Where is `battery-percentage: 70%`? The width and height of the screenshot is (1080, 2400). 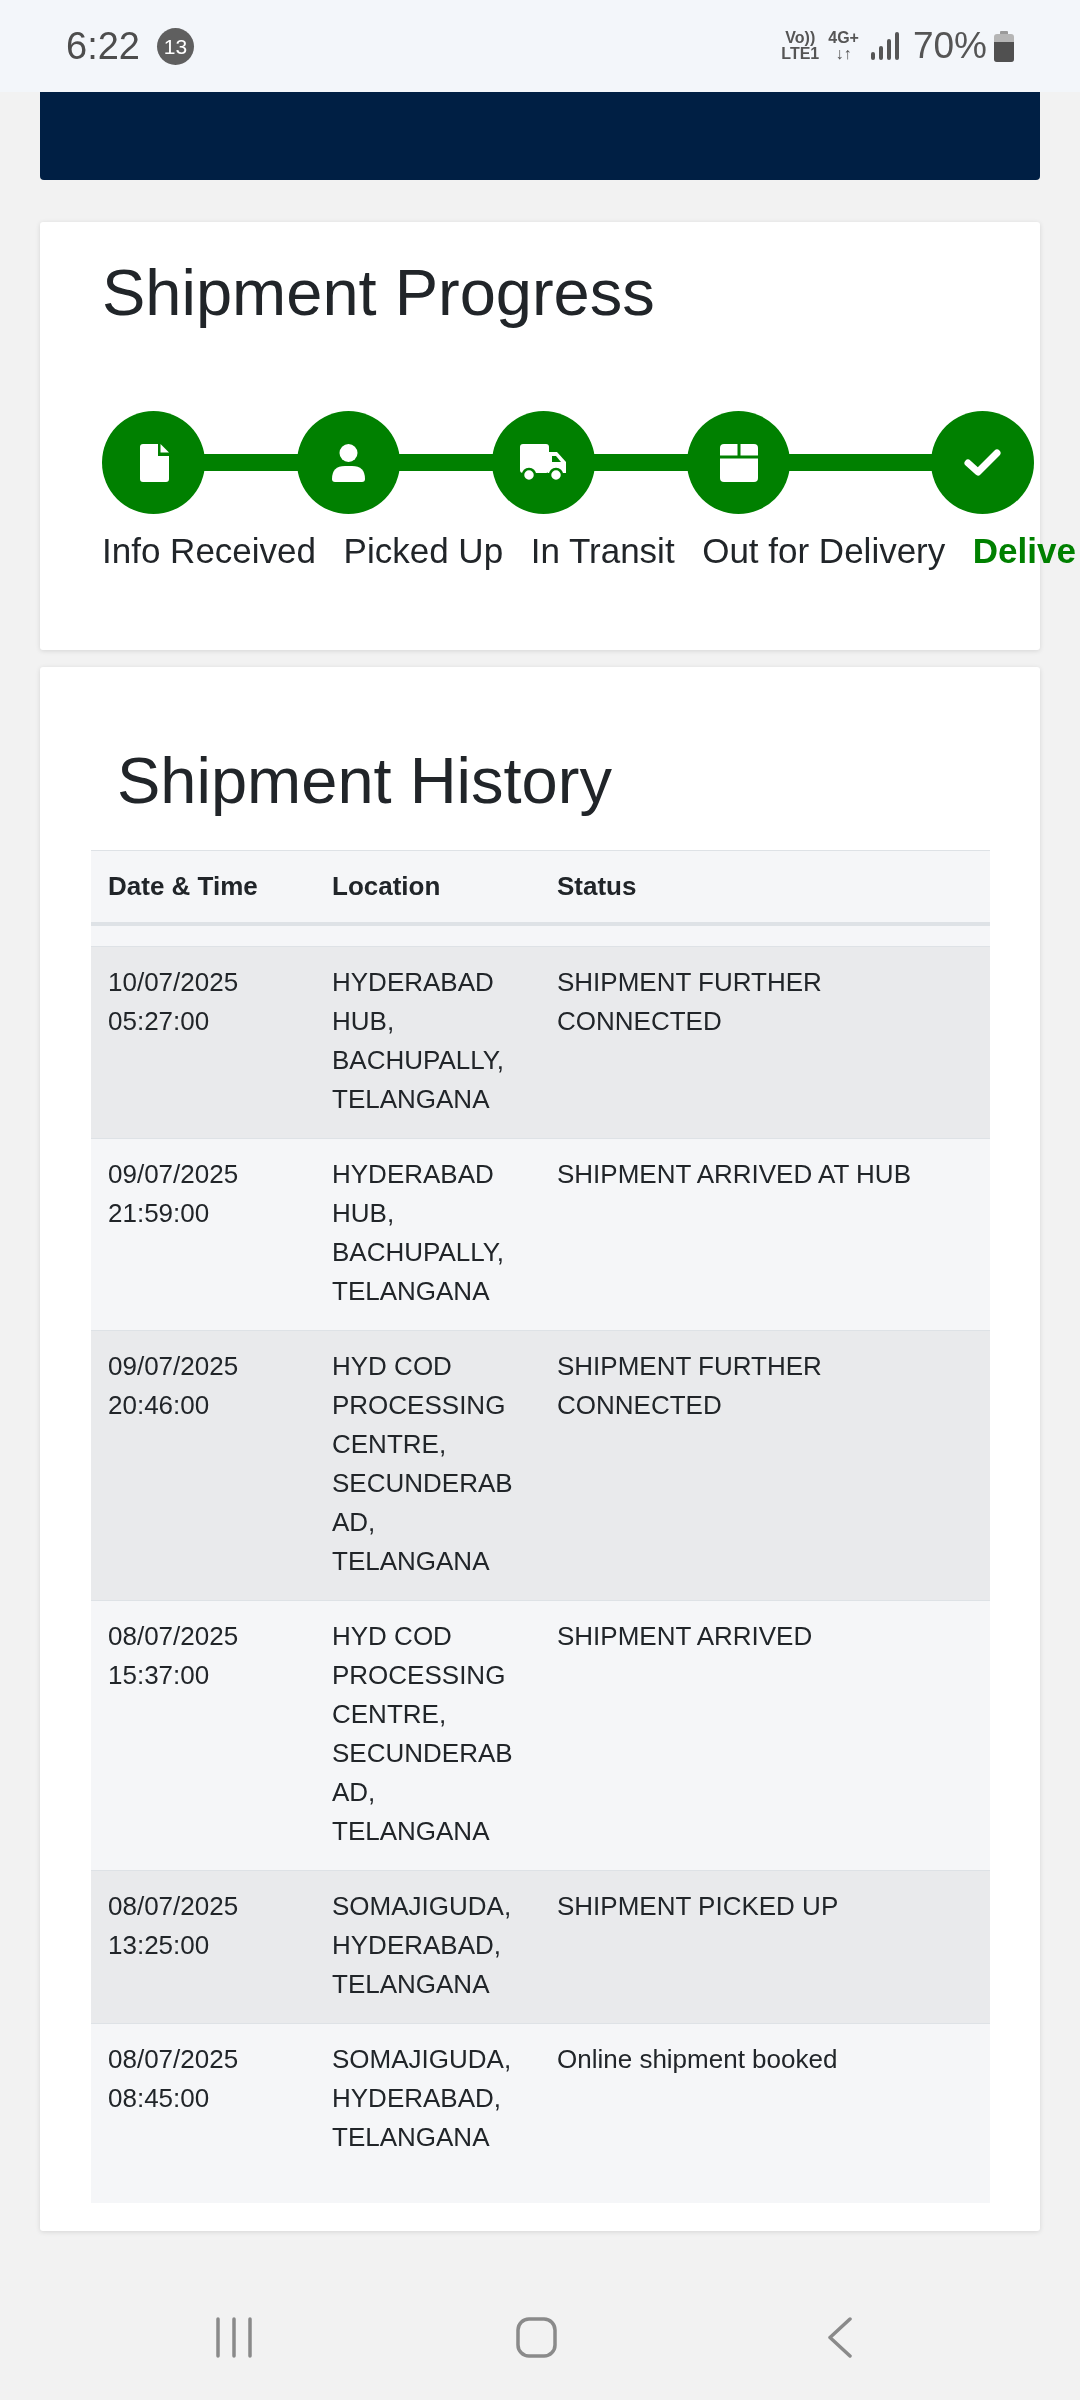
battery-percentage: 70% is located at coordinates (949, 46).